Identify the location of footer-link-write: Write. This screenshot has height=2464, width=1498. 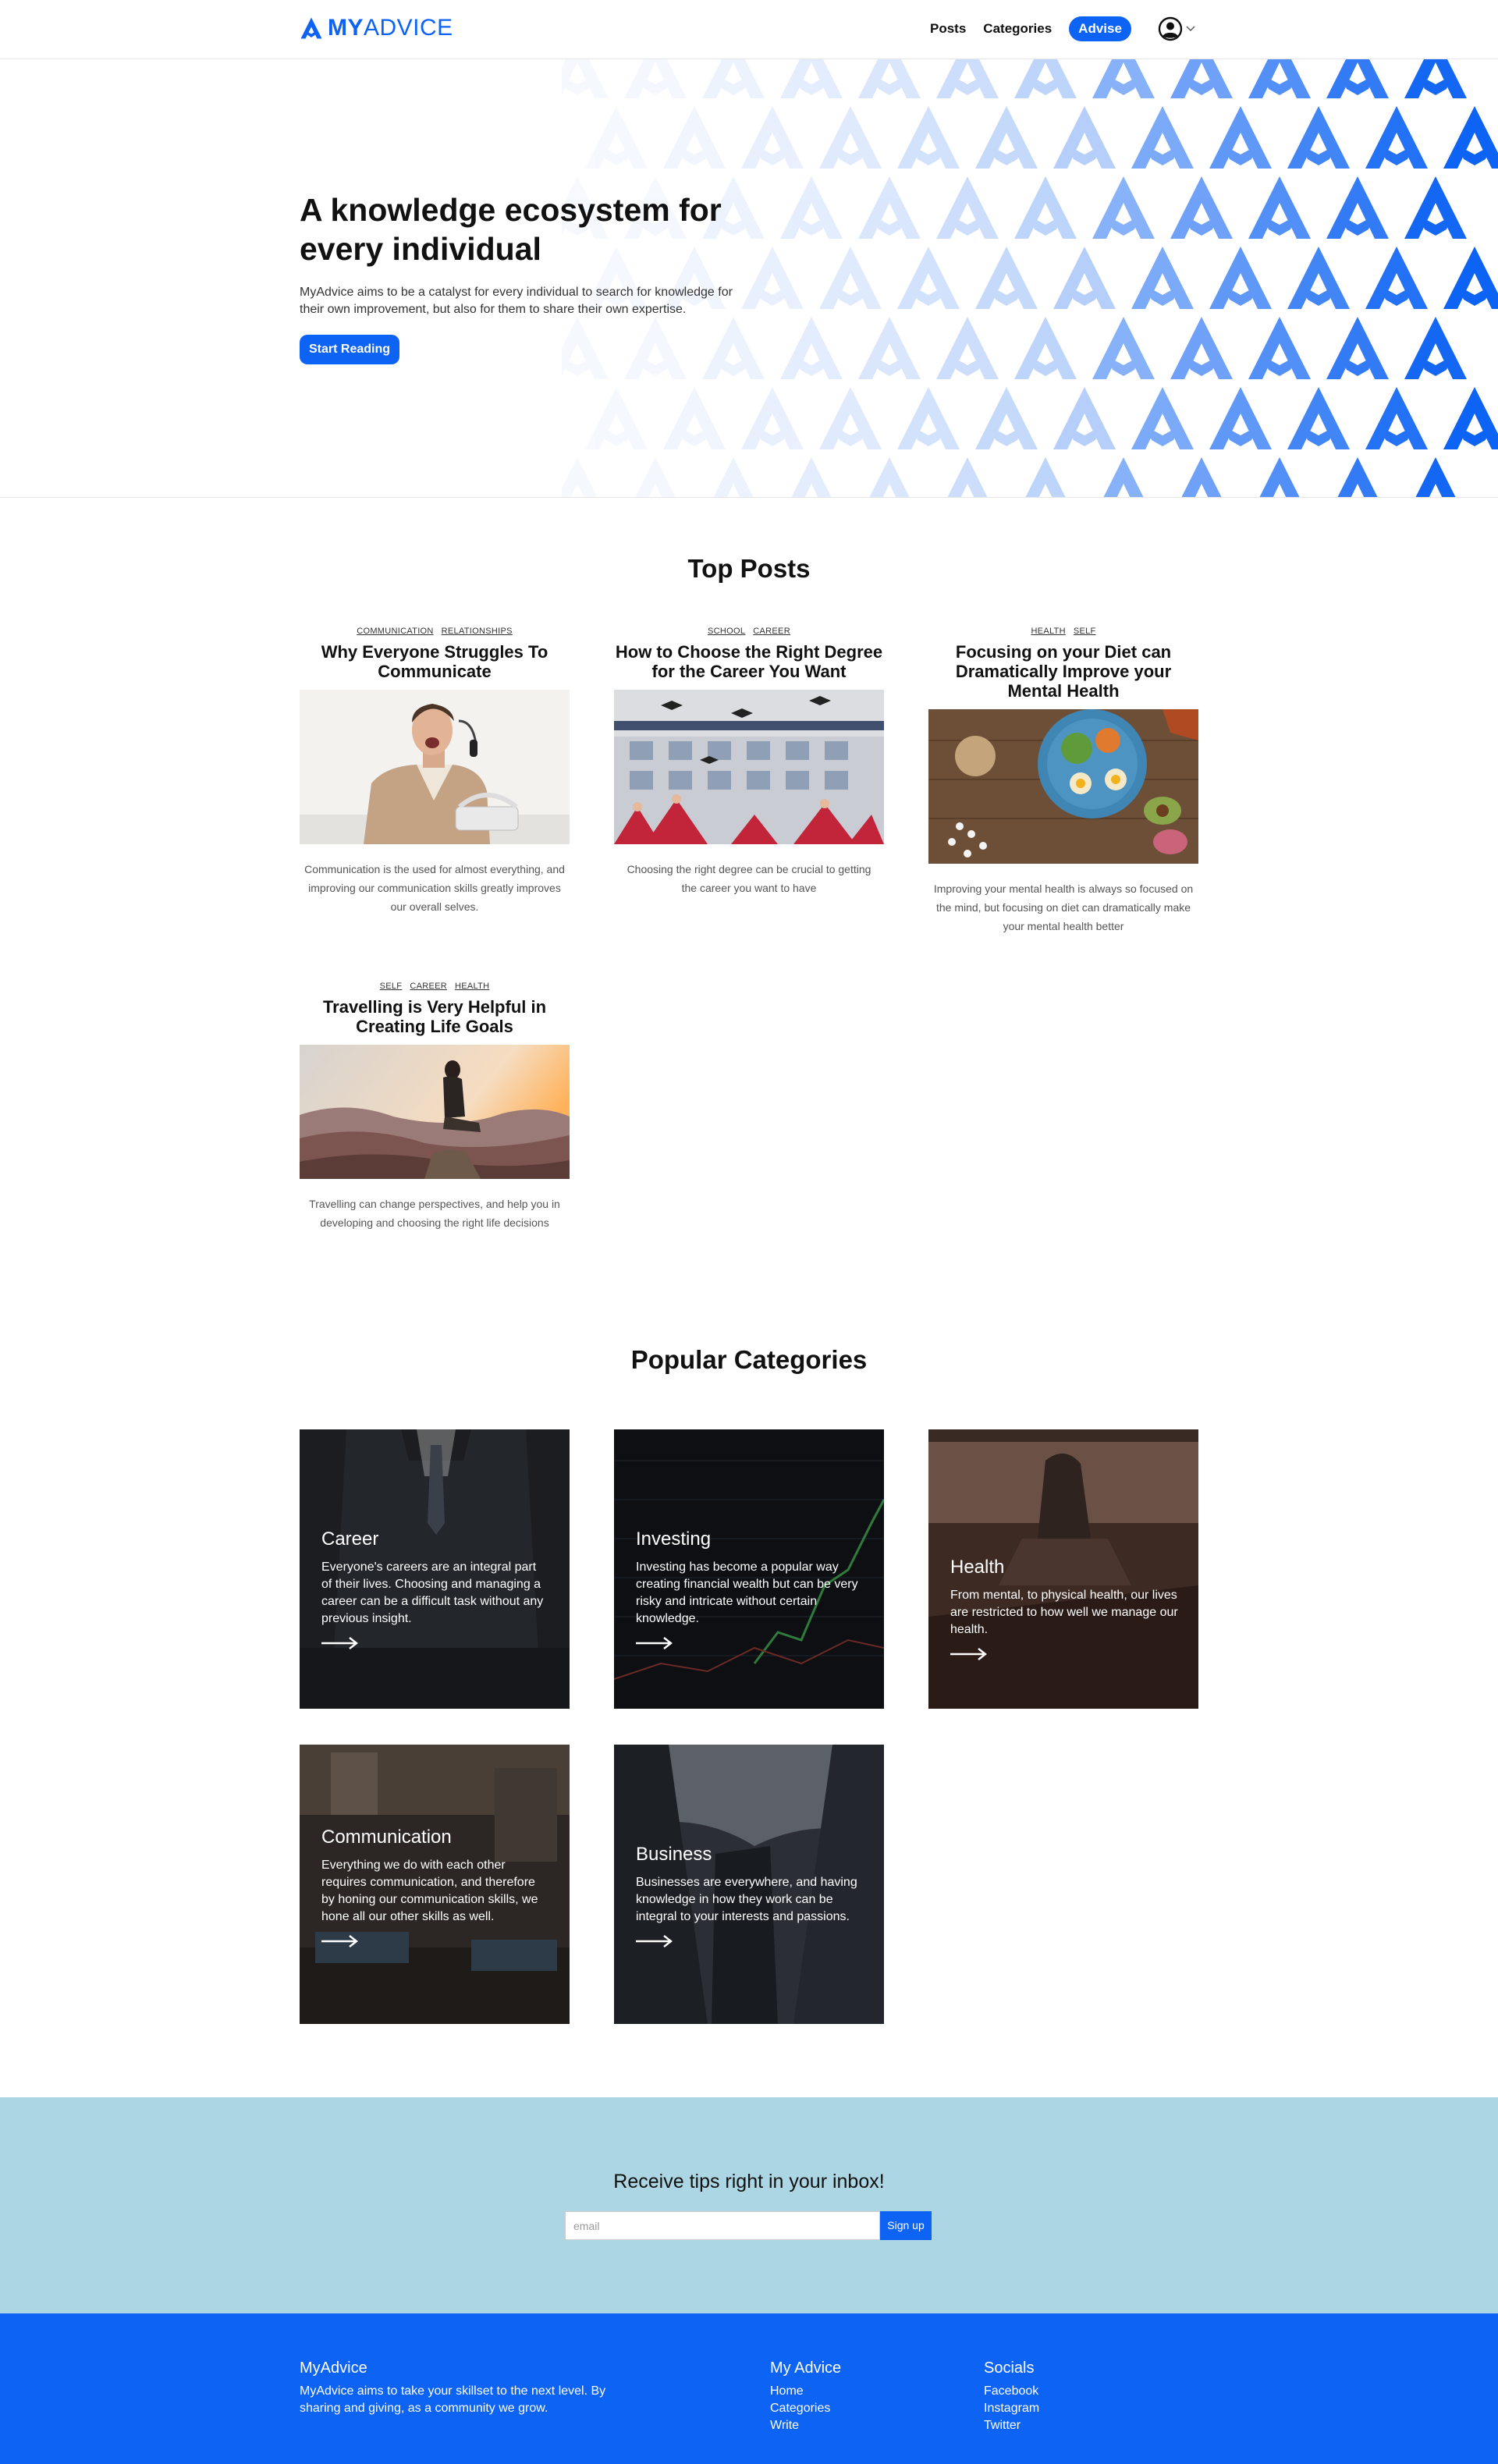
(805, 2425).